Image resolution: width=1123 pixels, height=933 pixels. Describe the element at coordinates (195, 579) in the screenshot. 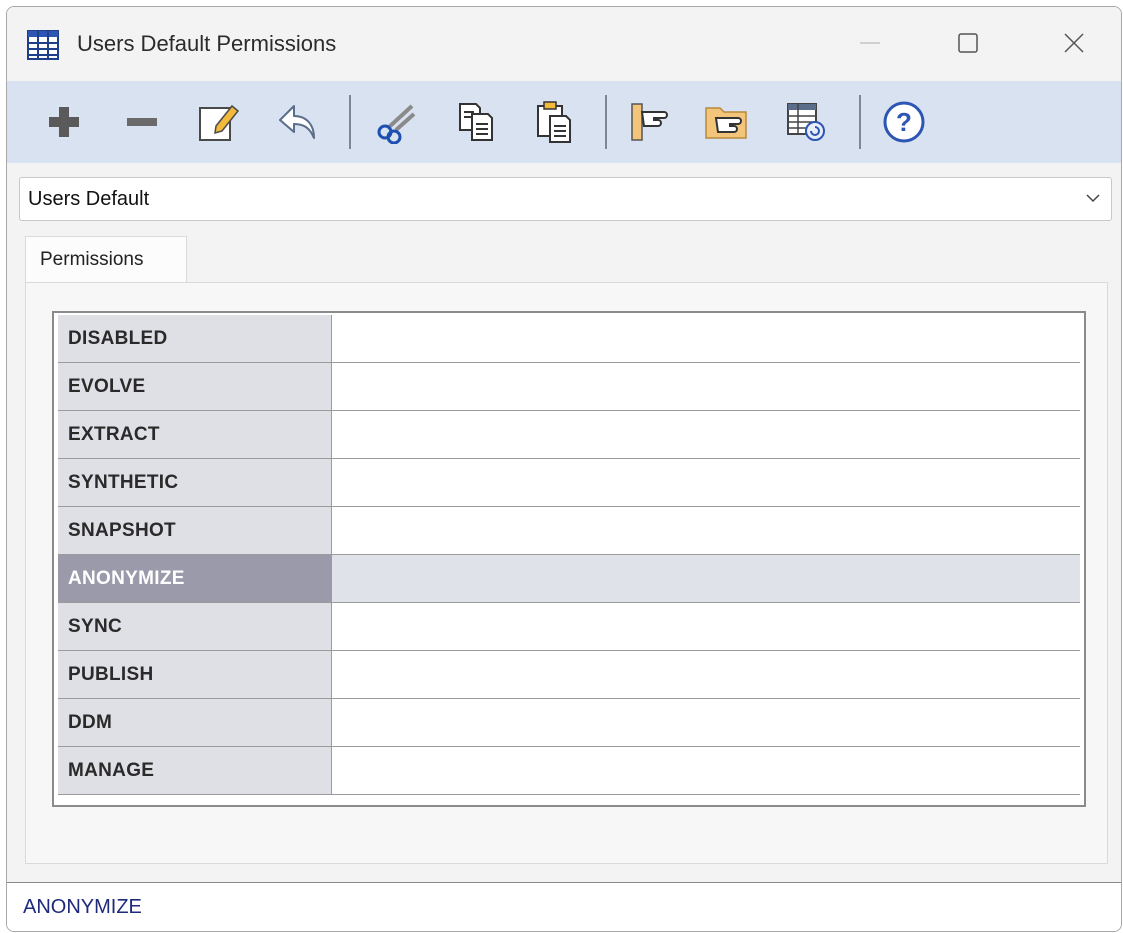

I see `permission-name: ANONYMIZE` at that location.